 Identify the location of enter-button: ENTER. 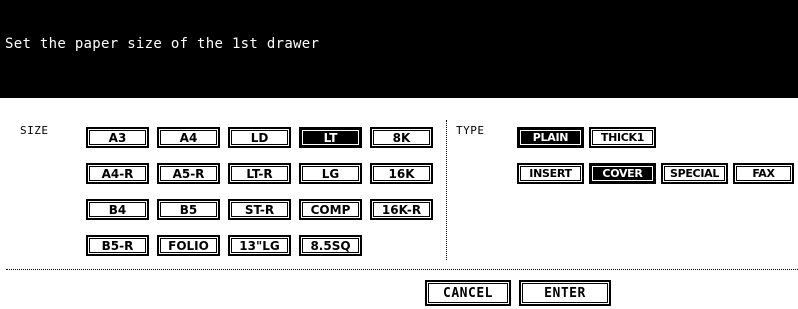
(565, 293).